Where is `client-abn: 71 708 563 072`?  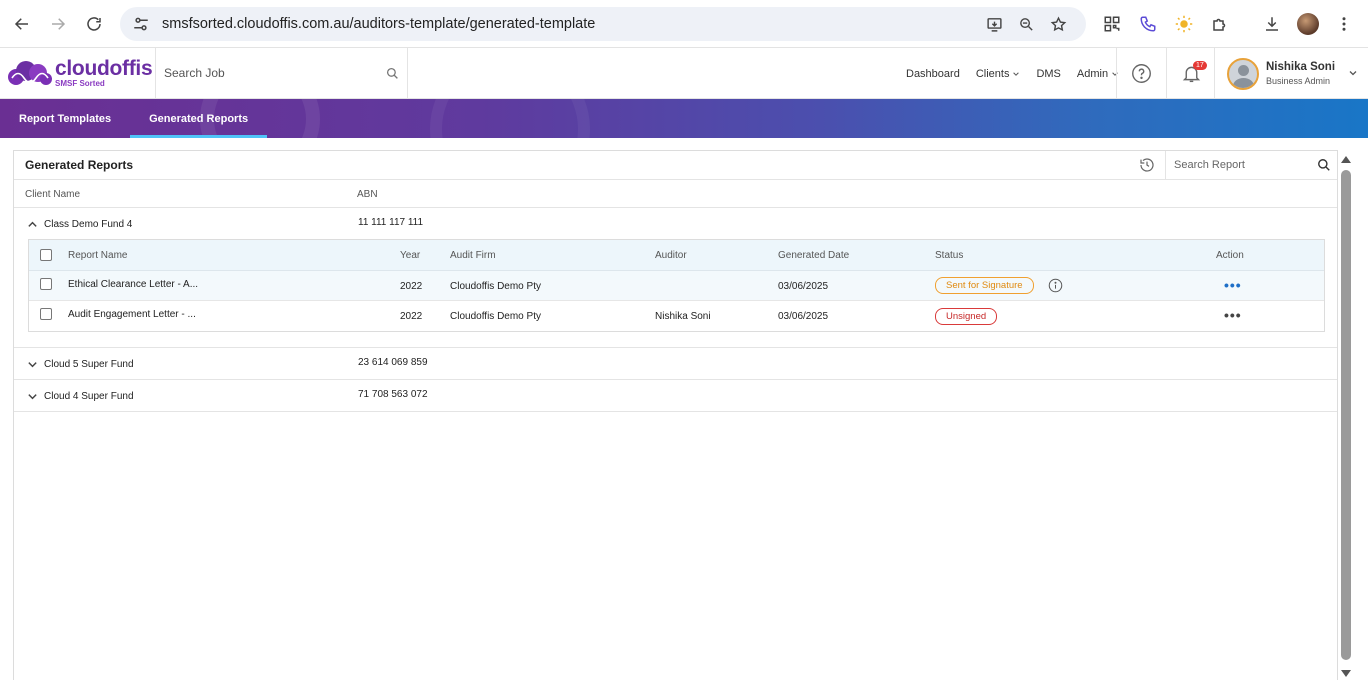 client-abn: 71 708 563 072 is located at coordinates (393, 394).